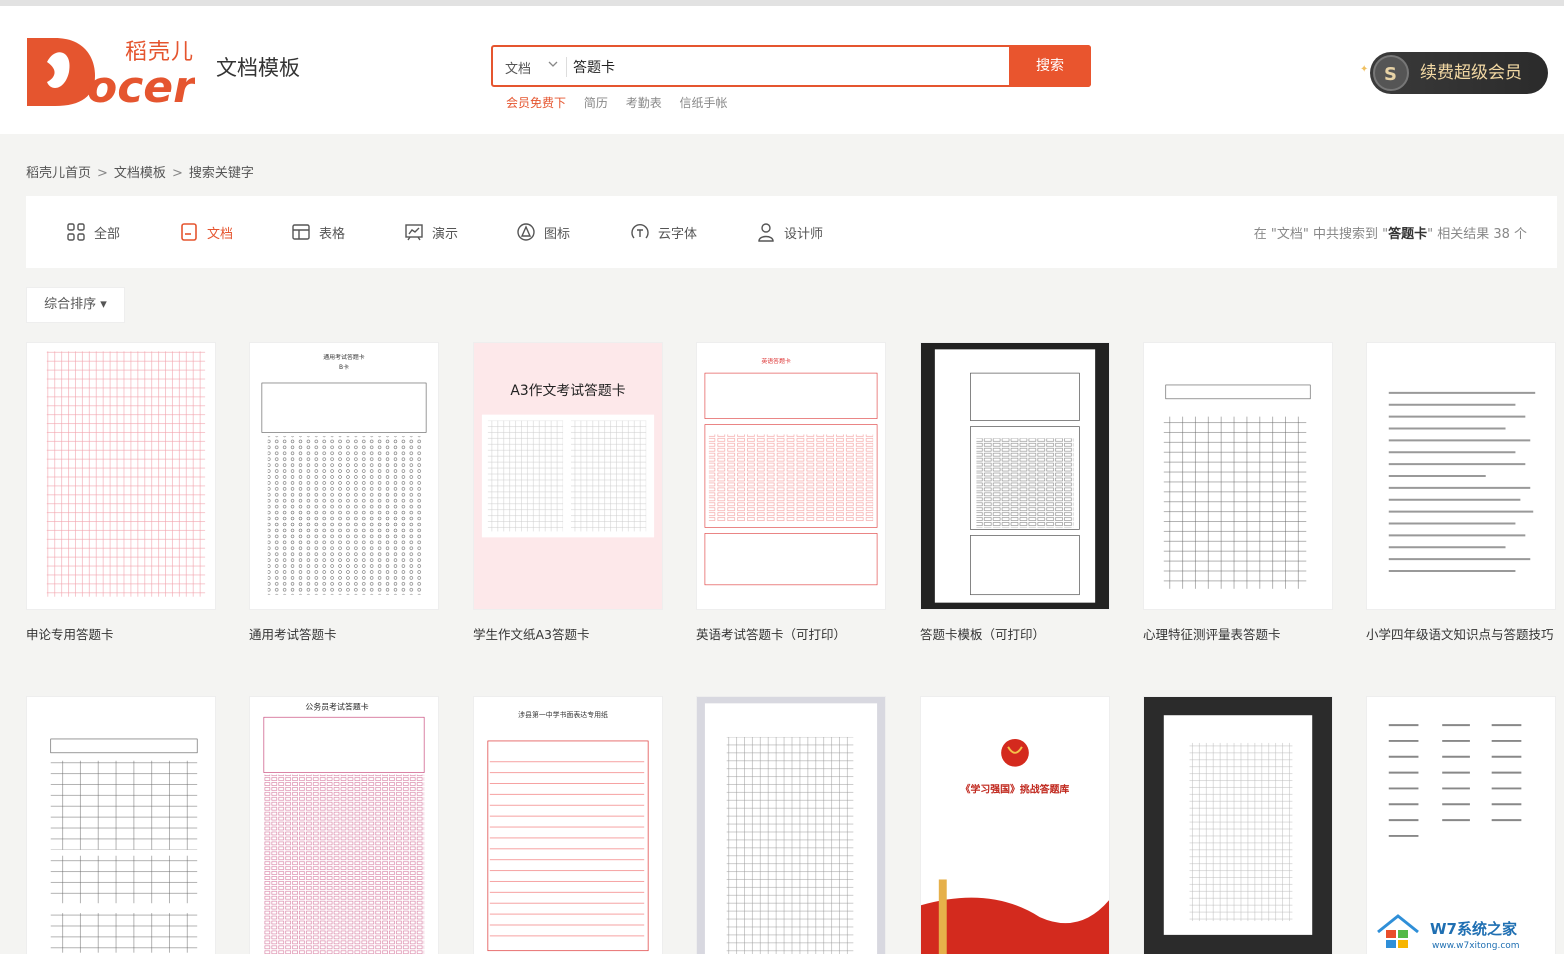 This screenshot has width=1564, height=954. Describe the element at coordinates (568, 633) in the screenshot. I see `card-title: 学生作文纸A3答题卡` at that location.